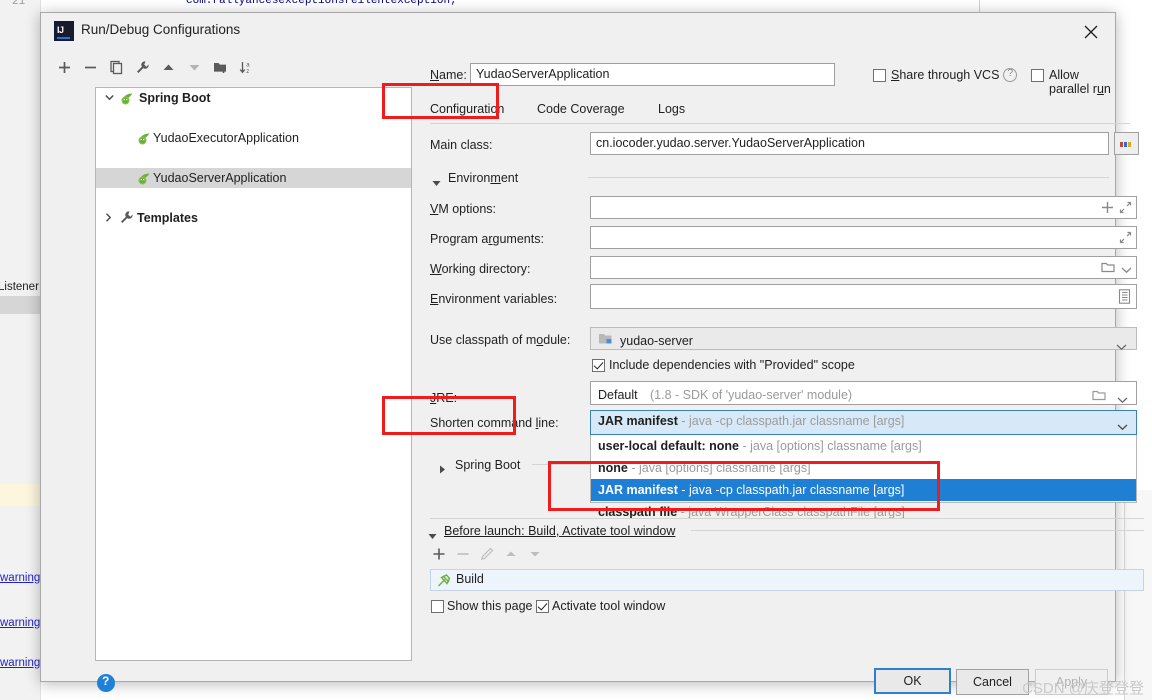  What do you see at coordinates (605, 342) in the screenshot?
I see `module-icon` at bounding box center [605, 342].